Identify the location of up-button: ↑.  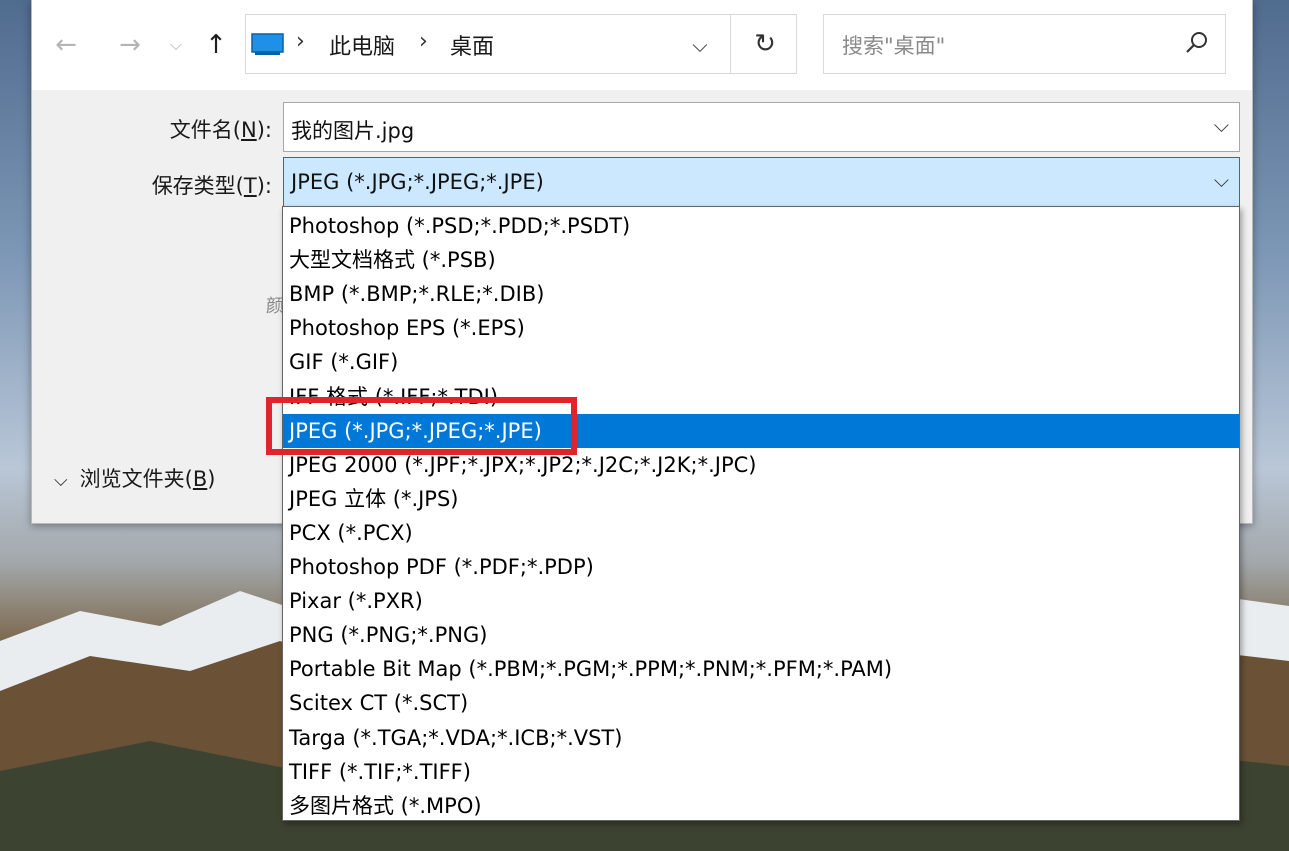
(216, 45).